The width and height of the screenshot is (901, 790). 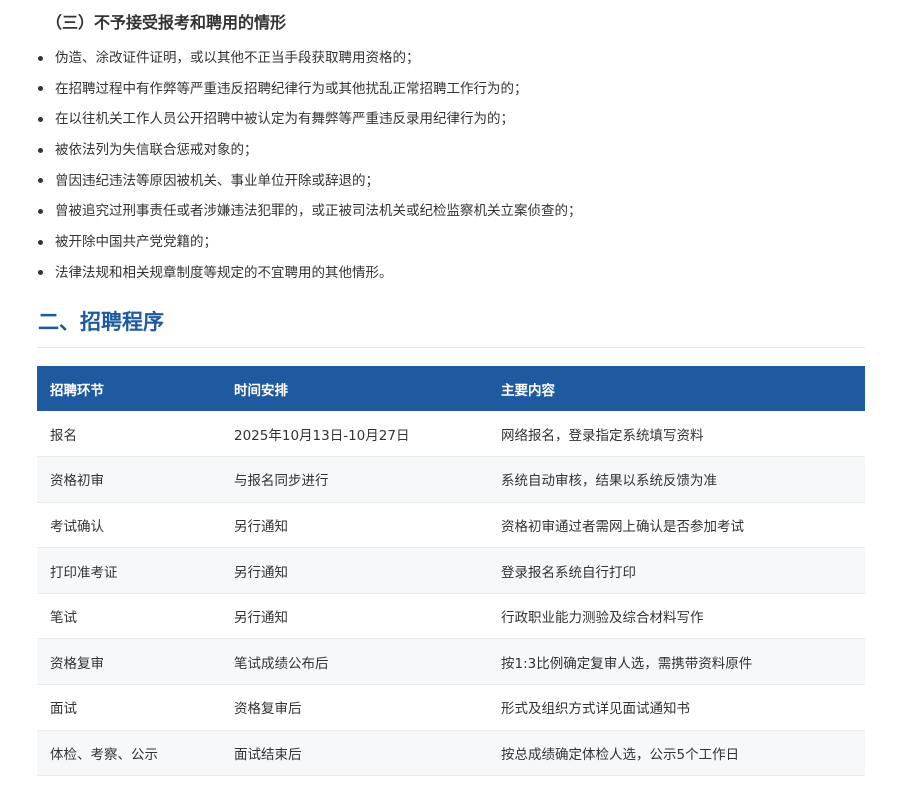 I want to click on list-item-text: 被依法列为失信联合惩戒对象的；, so click(x=156, y=150).